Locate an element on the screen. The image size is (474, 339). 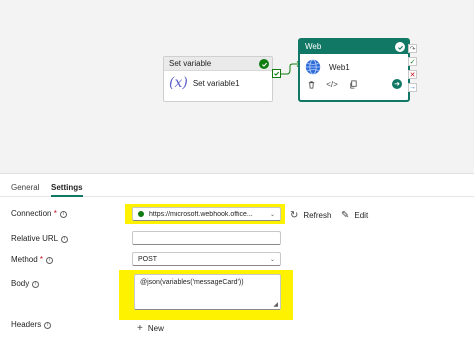
web-activity-header: Web is located at coordinates (354, 47).